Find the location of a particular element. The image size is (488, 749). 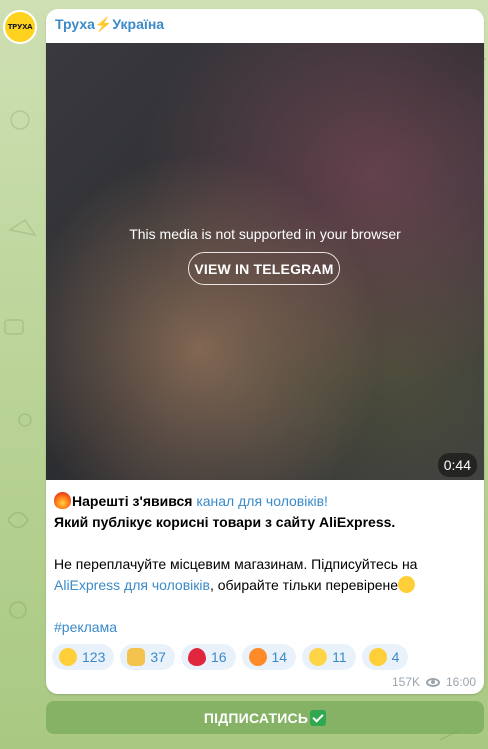

message-meta: 157K 16:00 is located at coordinates (434, 682).